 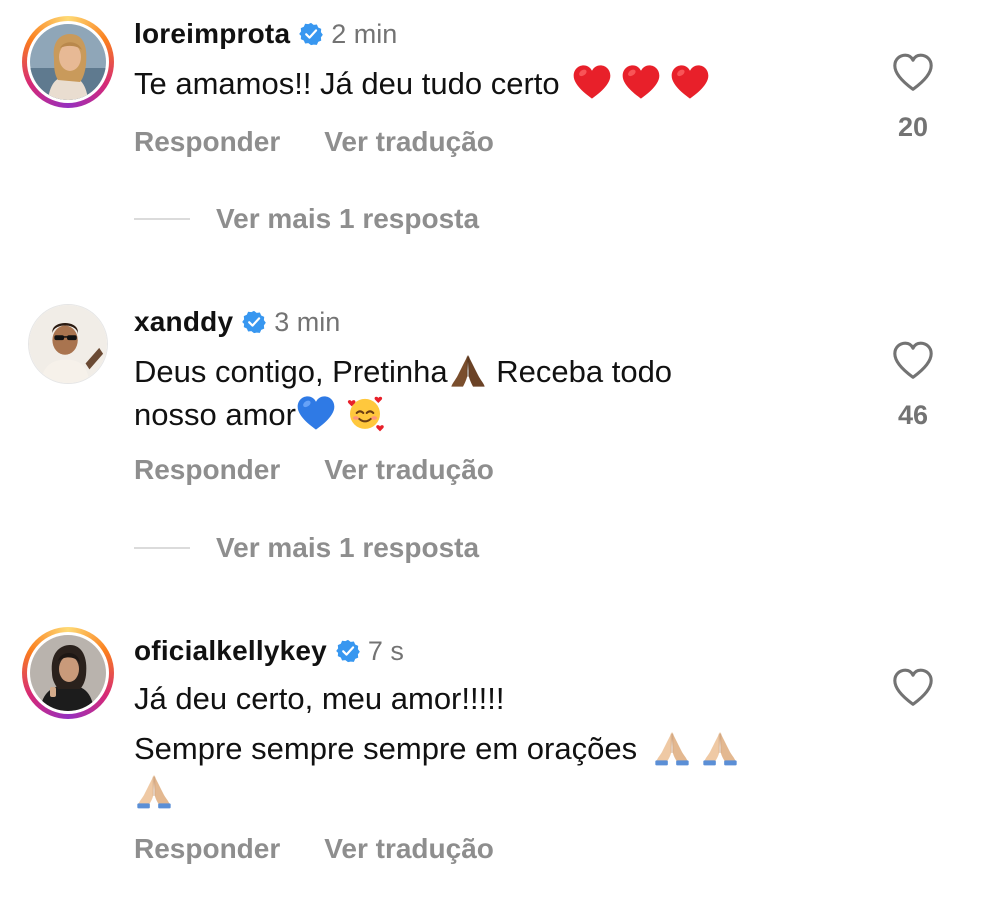 I want to click on comment-line: Sempre sempre sempre em orações, so click(x=474, y=748).